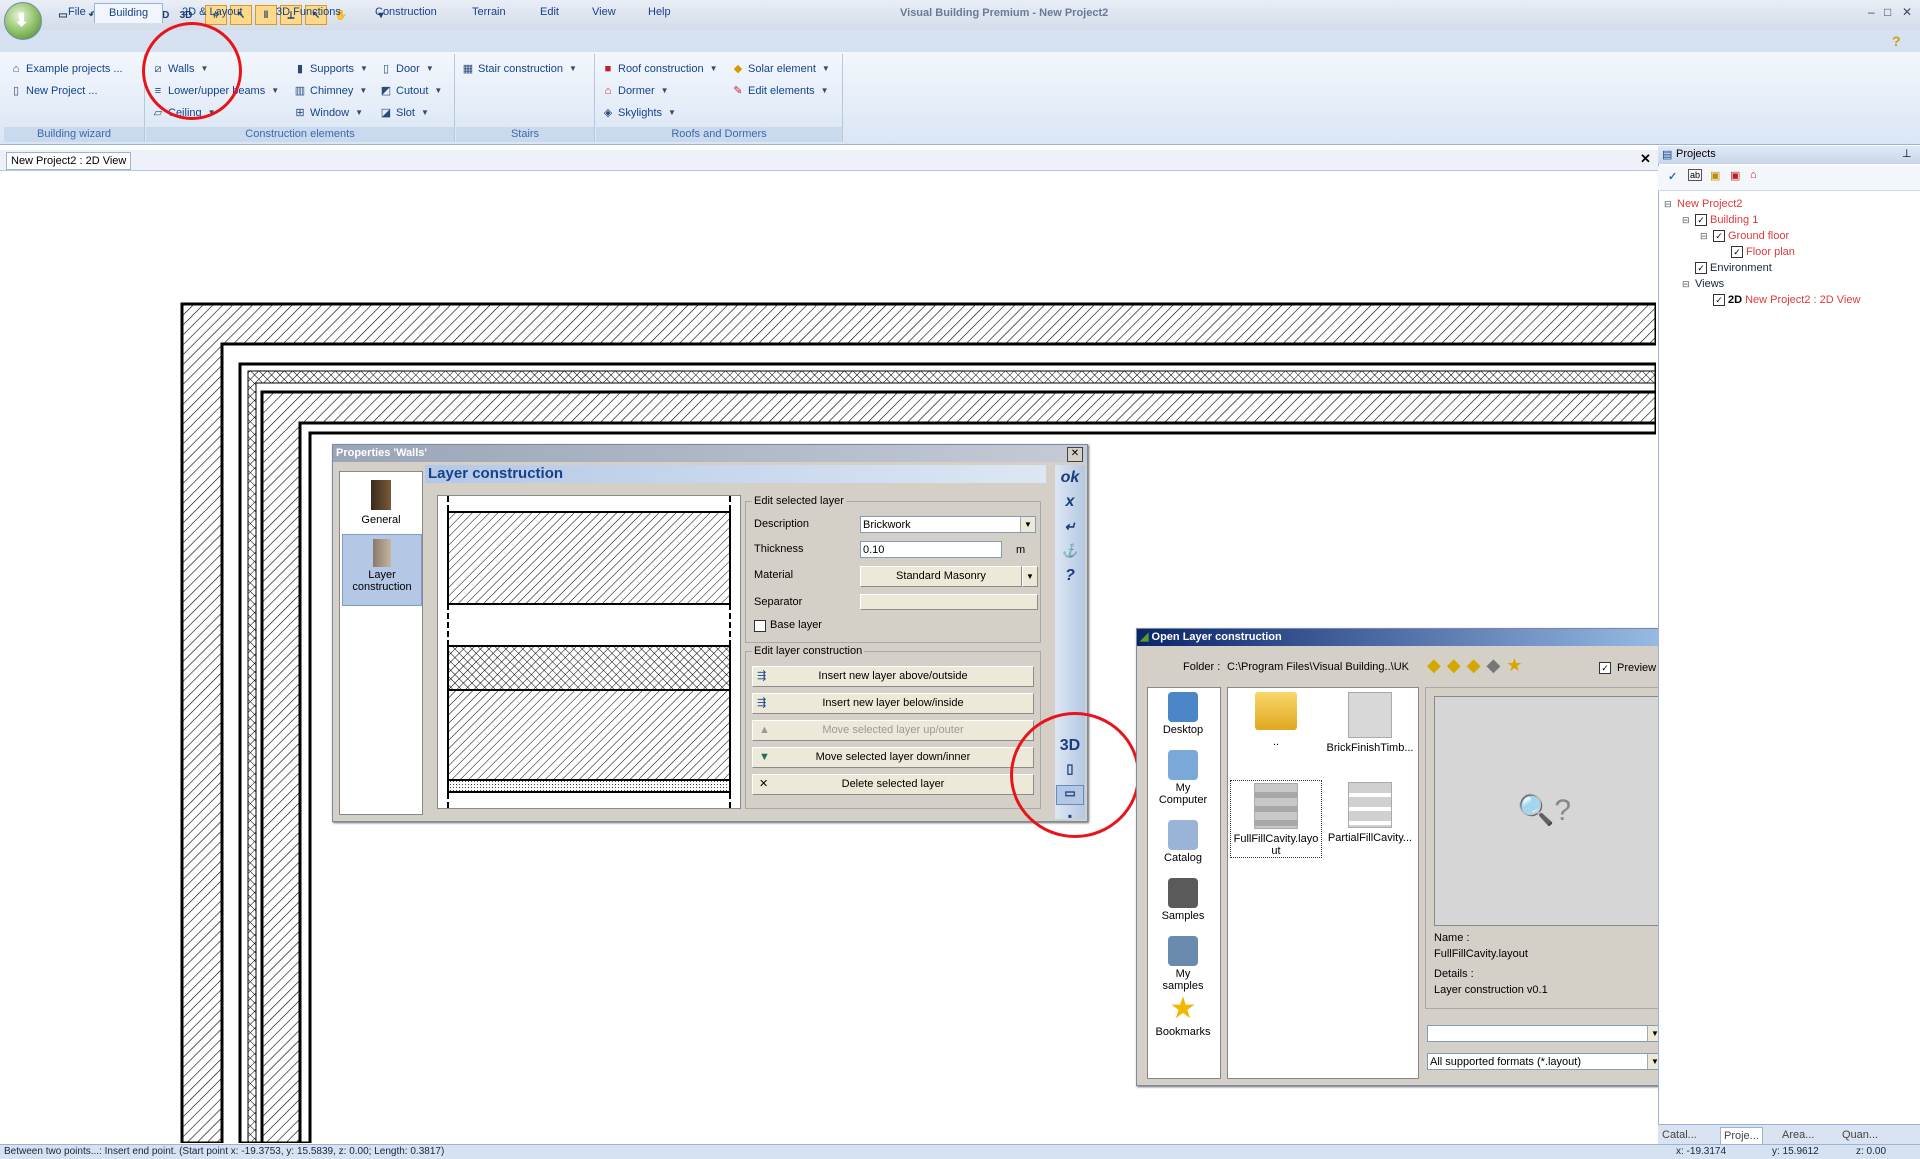 This screenshot has height=1159, width=1920. I want to click on help-button: ?, so click(1070, 576).